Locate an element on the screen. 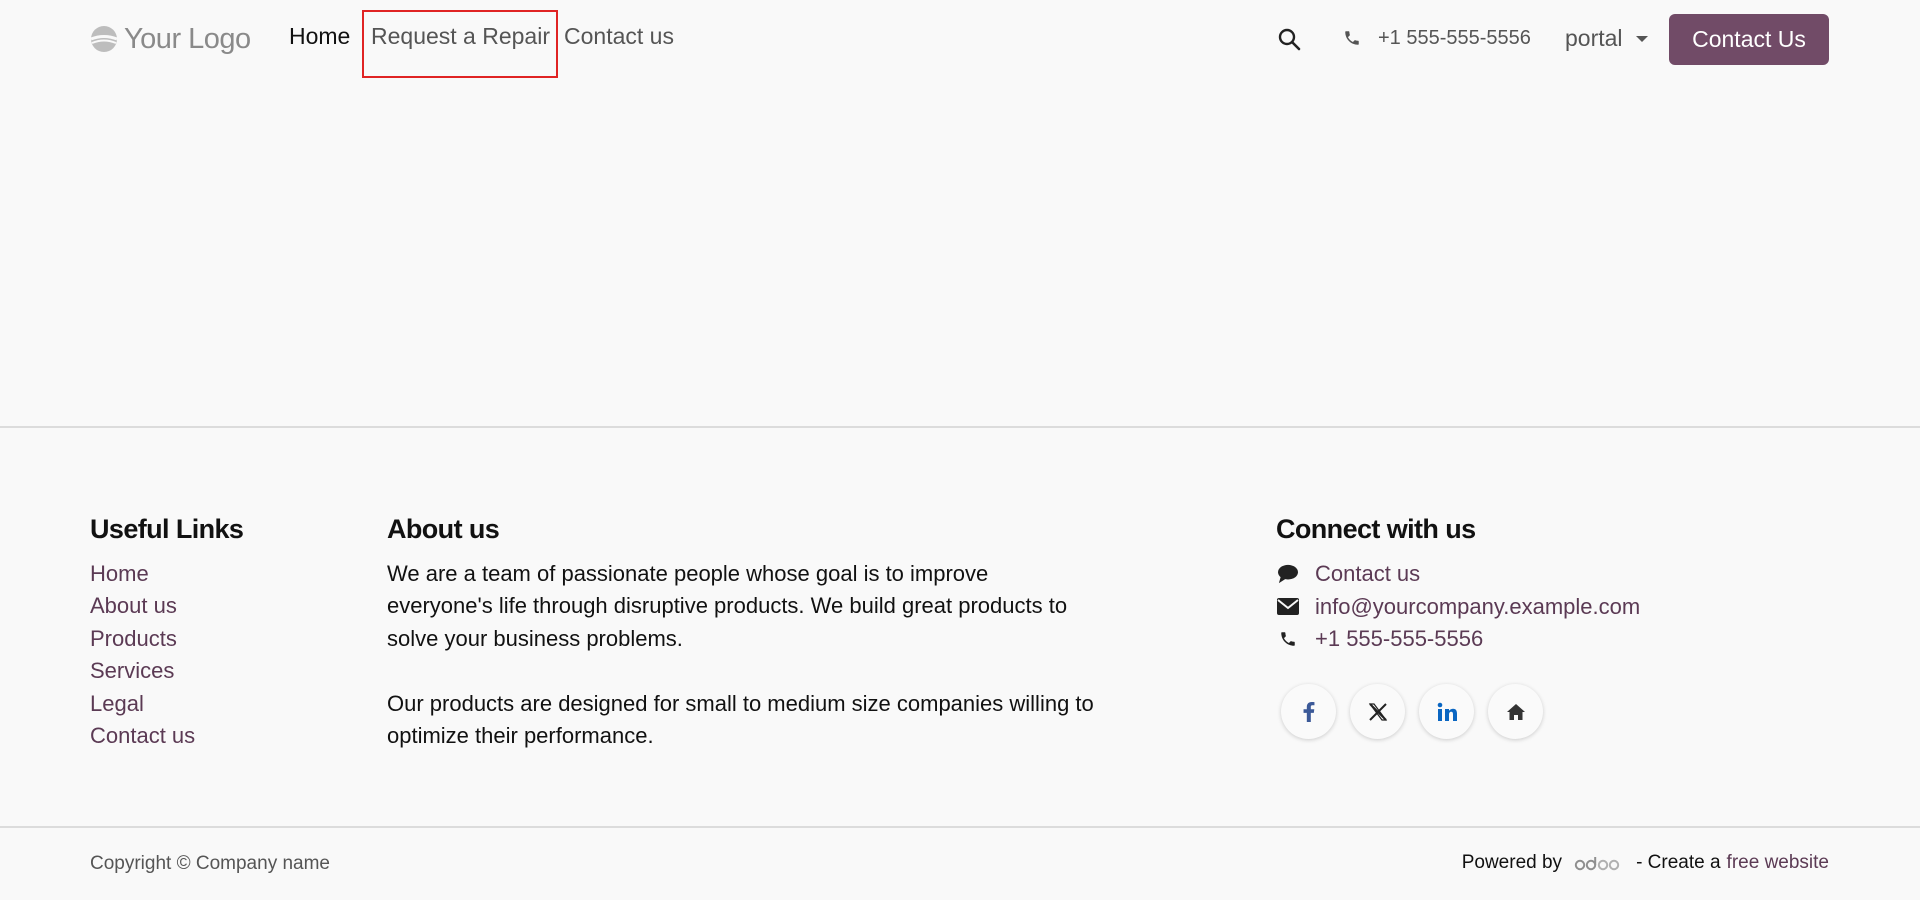  site-logo: Your Logo is located at coordinates (170, 39).